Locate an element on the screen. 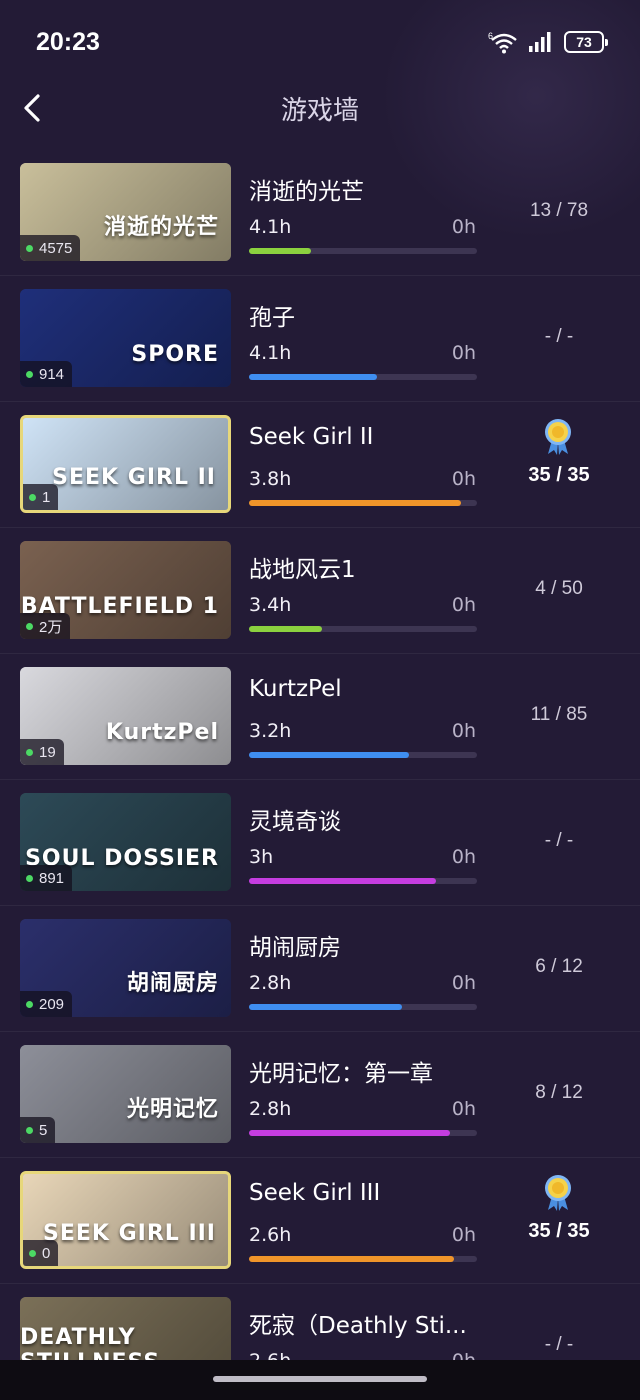 The image size is (640, 1400). total-playtime: 3.2h is located at coordinates (270, 731).